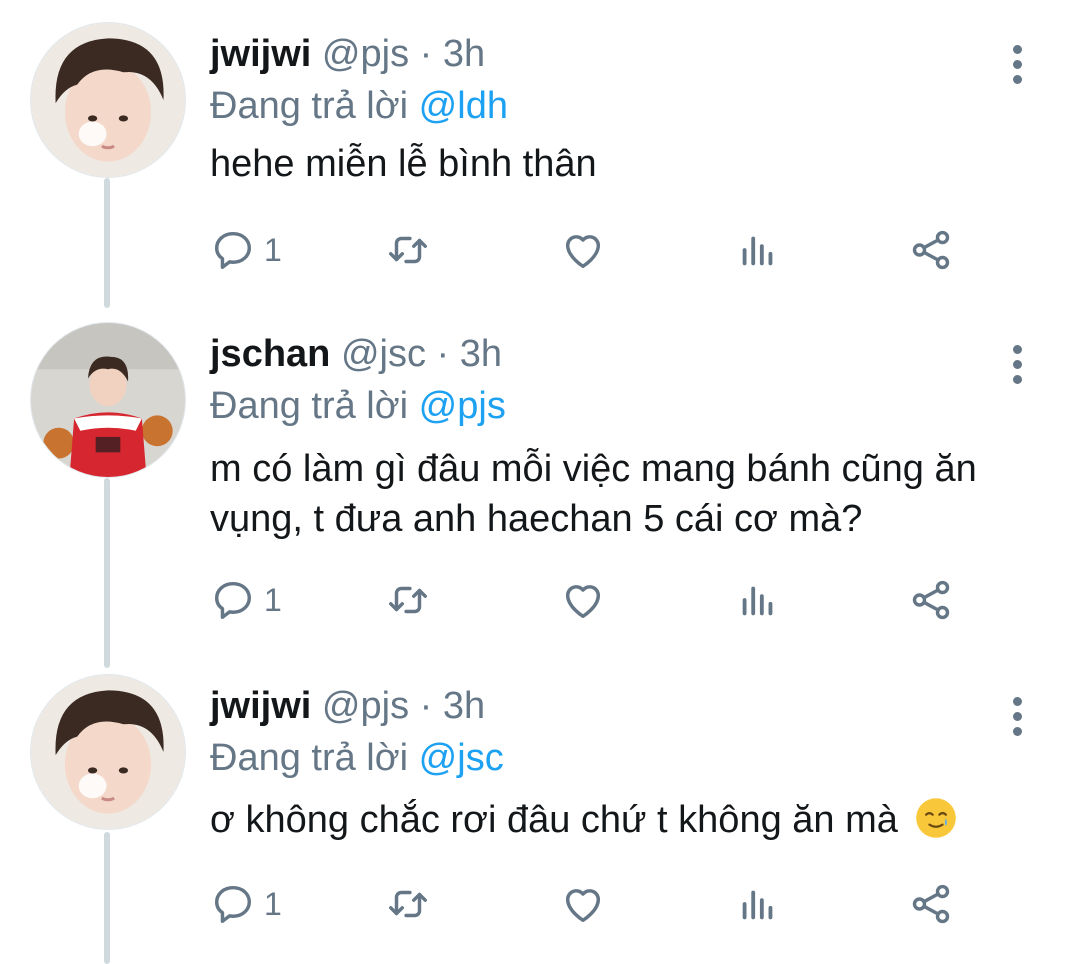 The width and height of the screenshot is (1080, 964). Describe the element at coordinates (403, 164) in the screenshot. I see `tweet-text: hehe miễn lễ bình thân` at that location.